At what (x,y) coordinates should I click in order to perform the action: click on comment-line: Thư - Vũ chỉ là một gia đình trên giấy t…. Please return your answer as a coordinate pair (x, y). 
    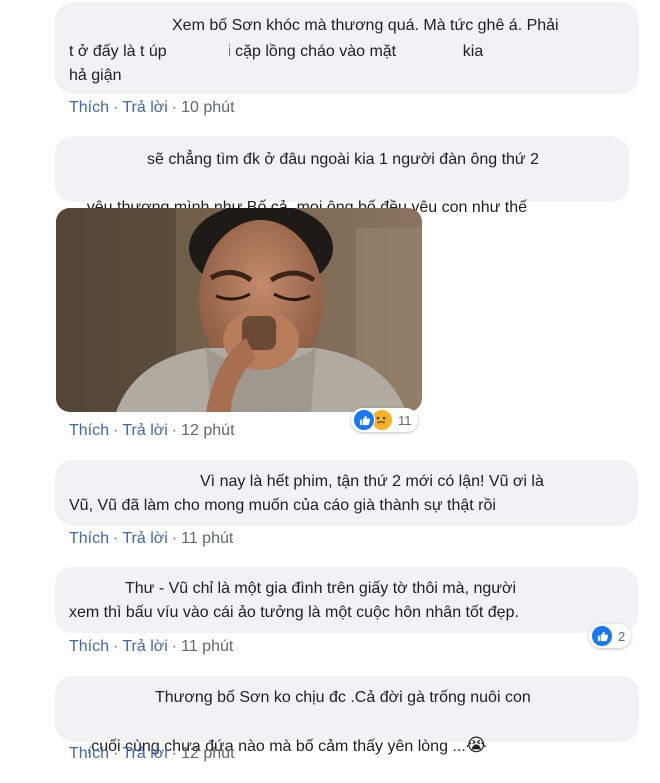
    Looking at the image, I should click on (321, 588).